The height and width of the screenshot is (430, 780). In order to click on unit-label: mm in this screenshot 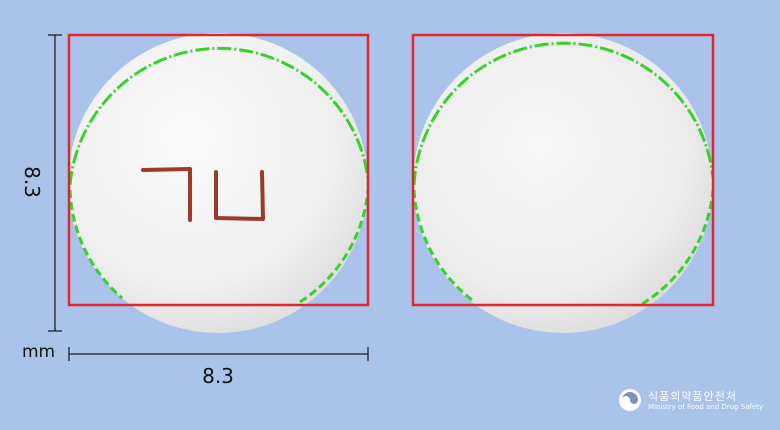, I will do `click(39, 352)`.